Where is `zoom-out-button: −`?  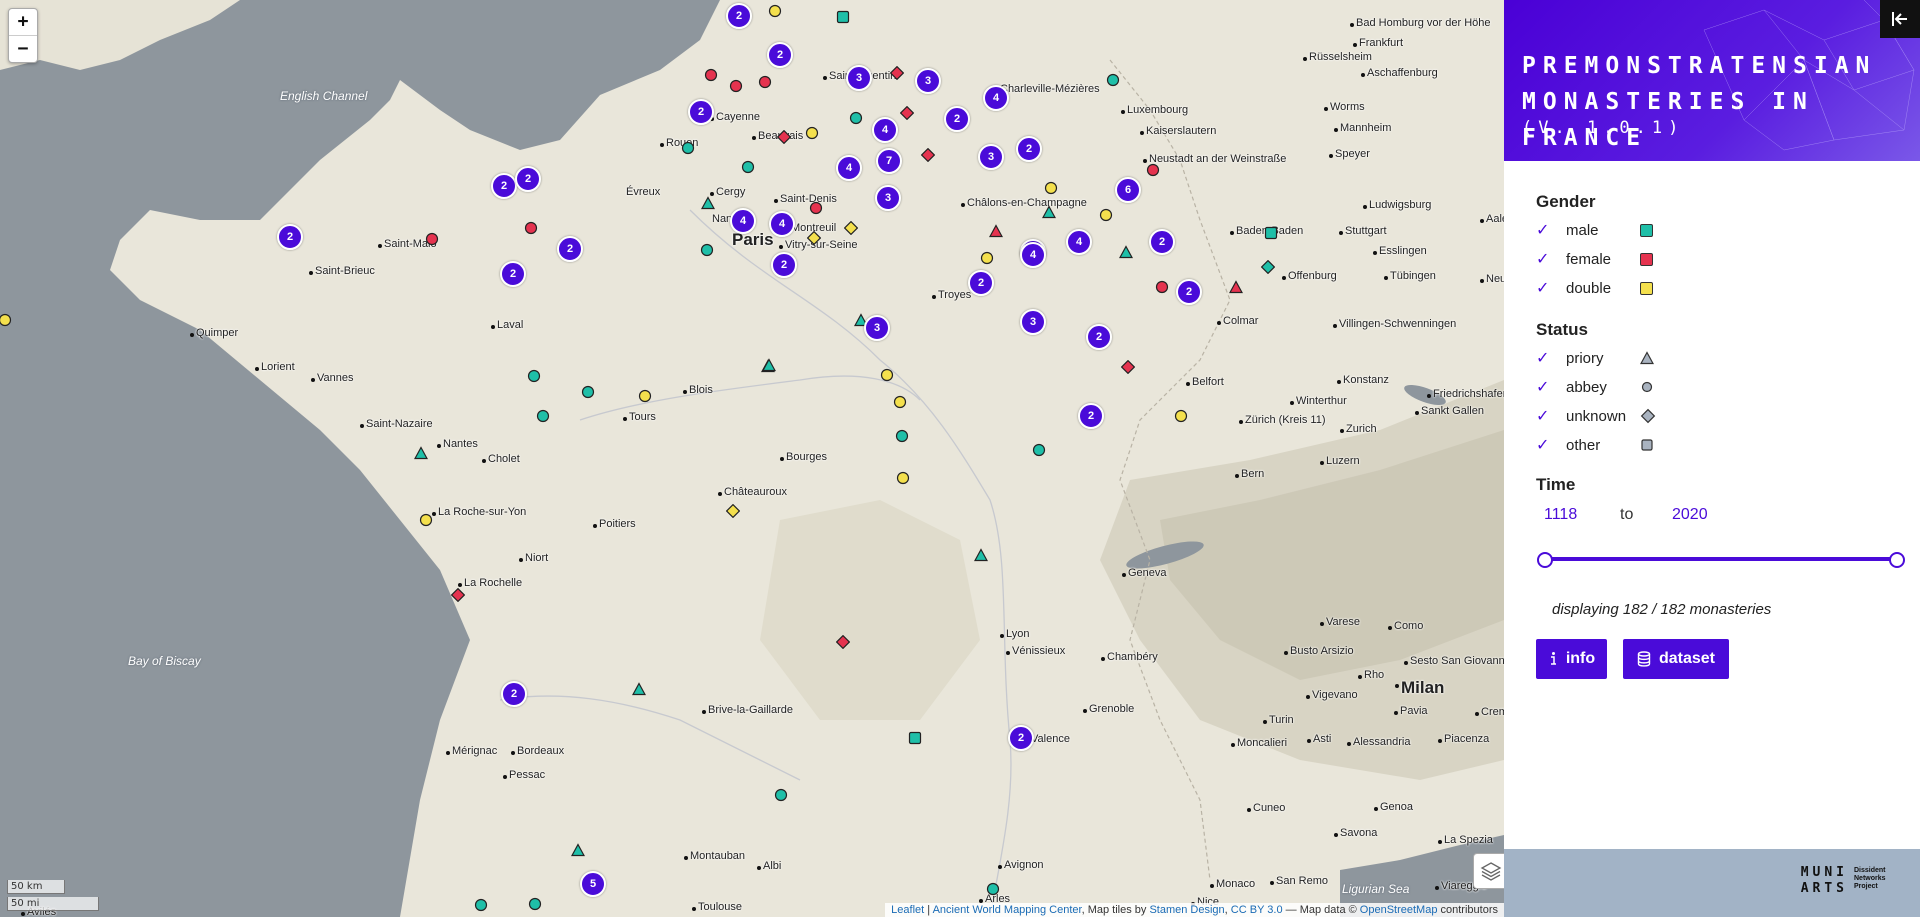
zoom-out-button: − is located at coordinates (23, 49).